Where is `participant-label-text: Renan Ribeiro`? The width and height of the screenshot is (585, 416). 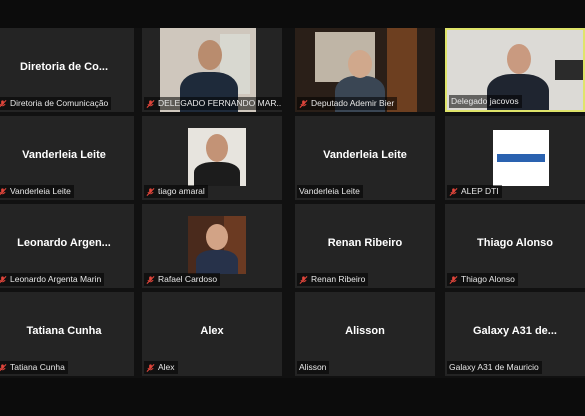 participant-label-text: Renan Ribeiro is located at coordinates (338, 279).